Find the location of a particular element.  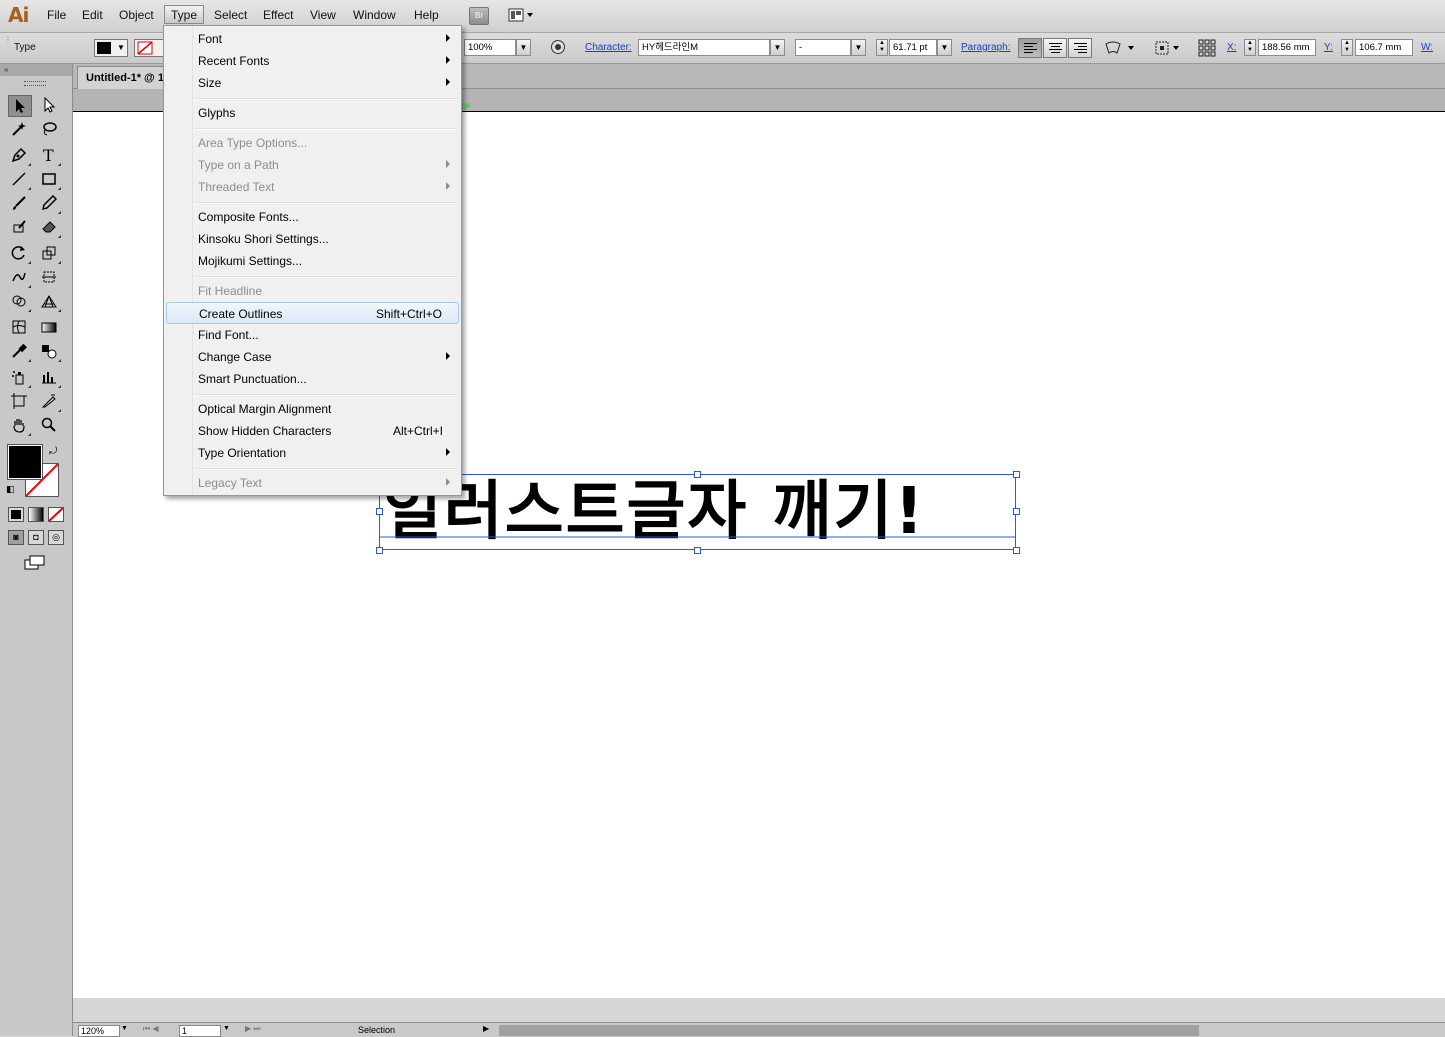

hand-tool-icon is located at coordinates (20, 426).